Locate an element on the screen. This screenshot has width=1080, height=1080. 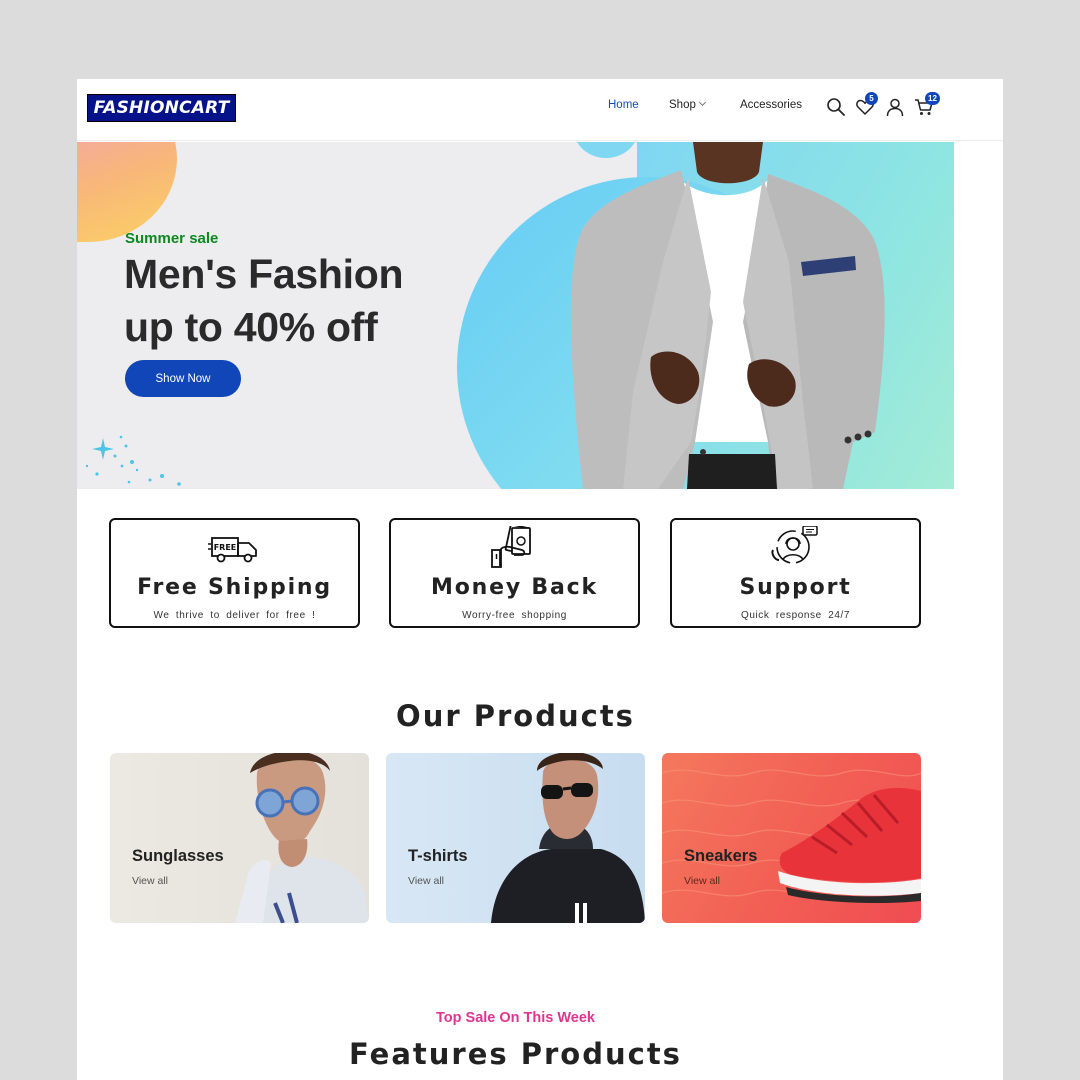
truck-icon: FREE is located at coordinates (234, 547).